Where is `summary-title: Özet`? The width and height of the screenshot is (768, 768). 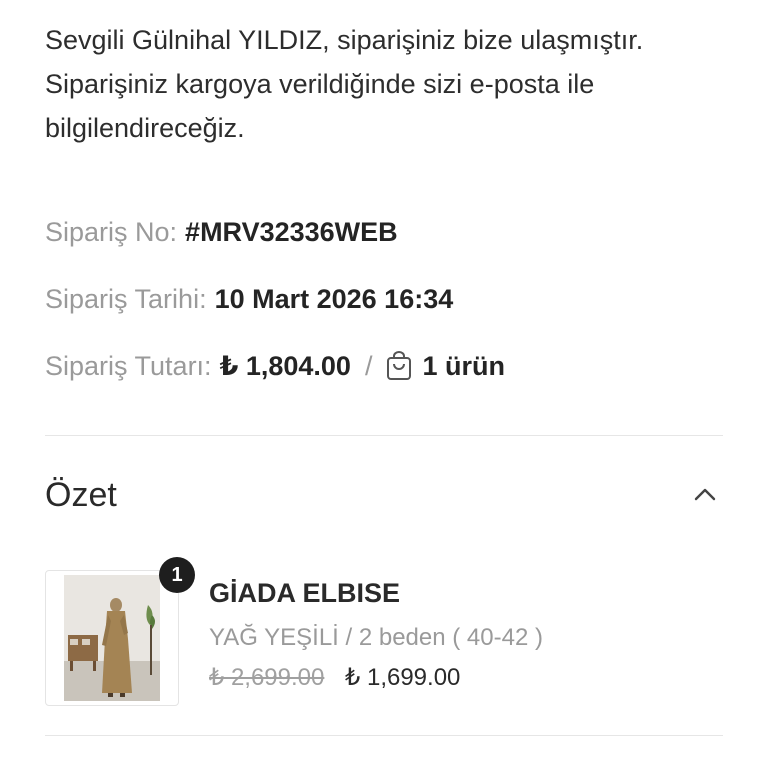 summary-title: Özet is located at coordinates (81, 494).